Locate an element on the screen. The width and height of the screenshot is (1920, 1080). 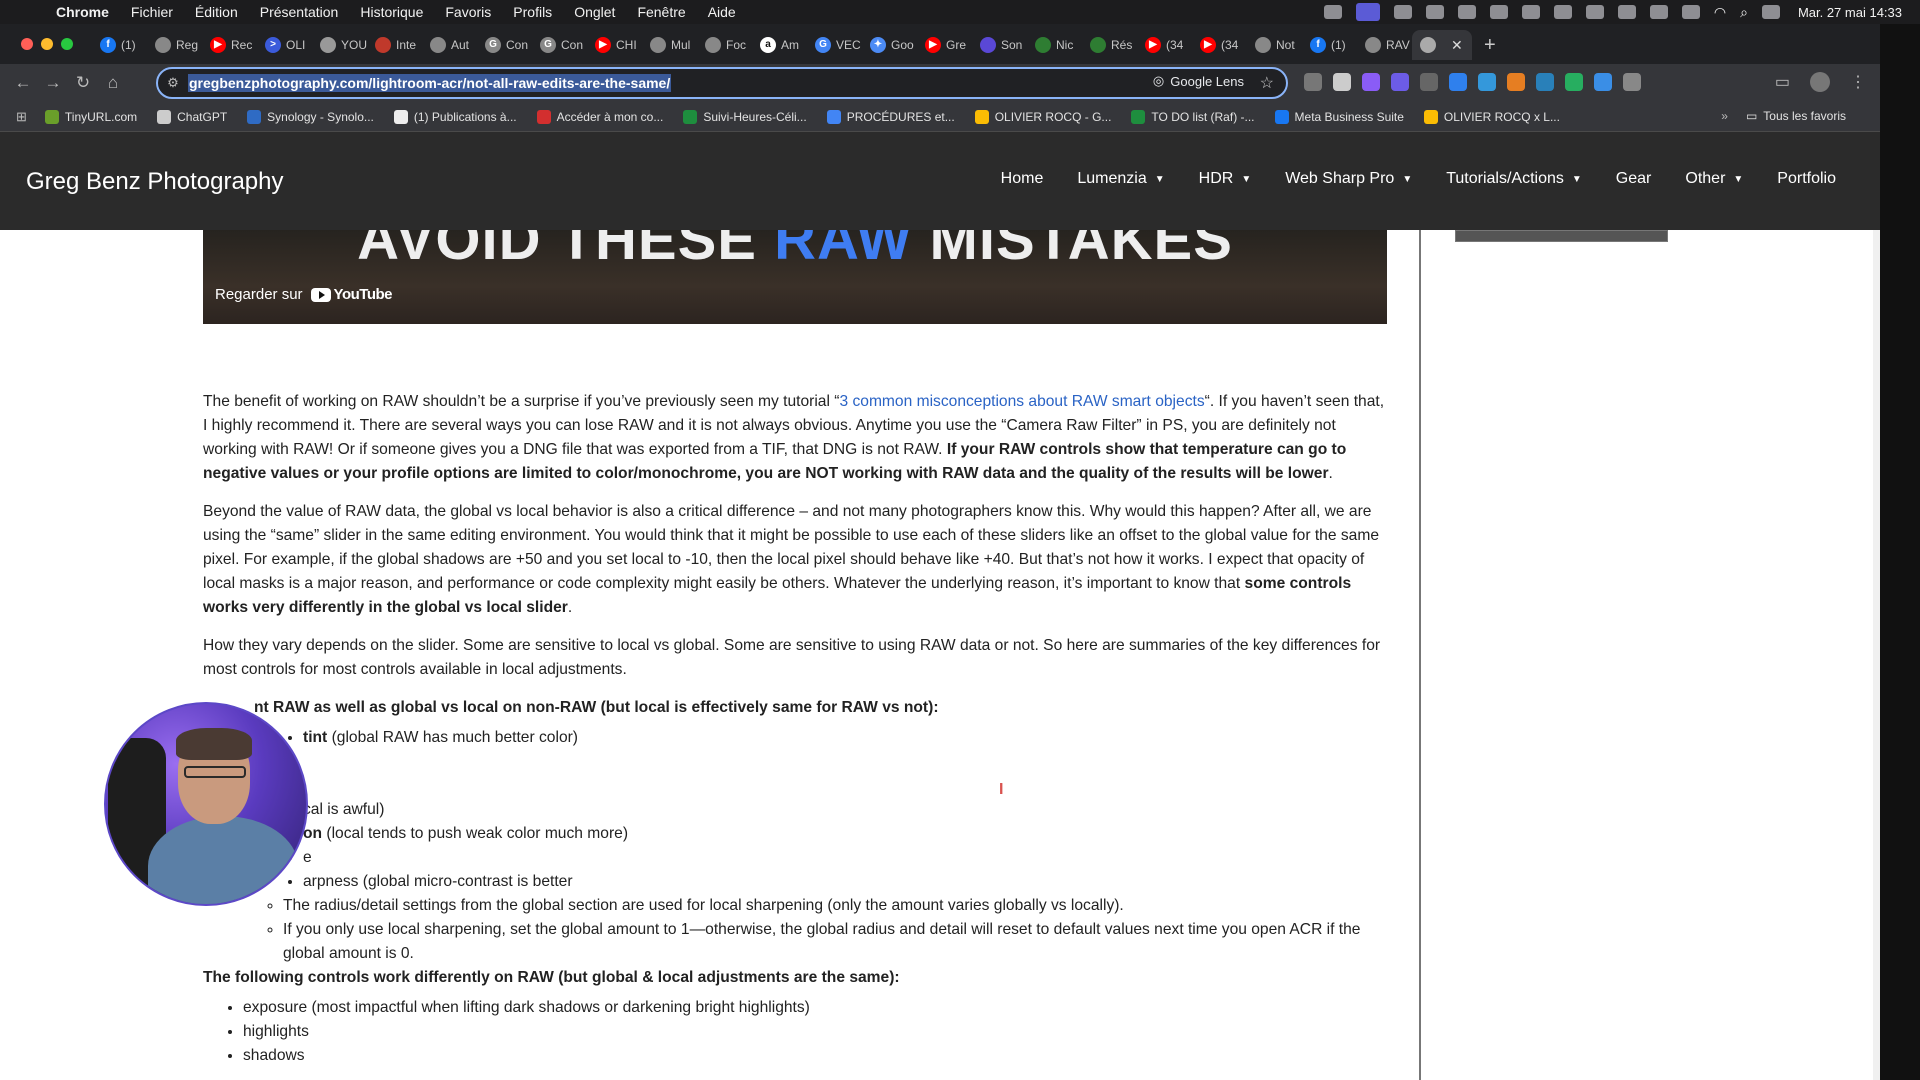
menu-edition: Édition is located at coordinates (216, 12).